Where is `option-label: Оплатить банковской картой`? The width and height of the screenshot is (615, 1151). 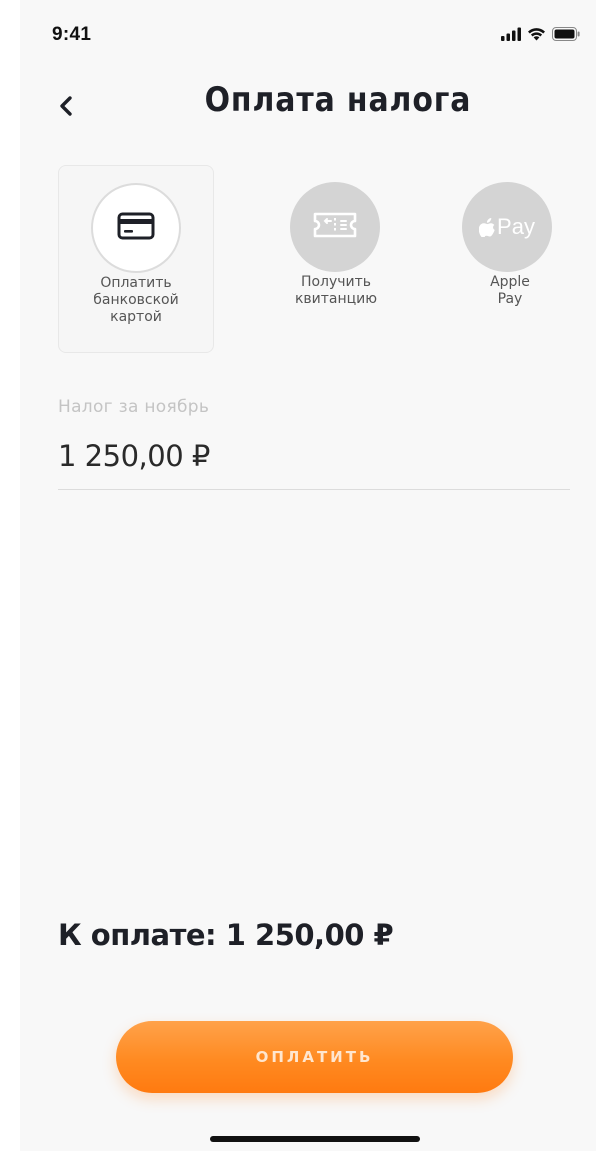
option-label: Оплатить банковской картой is located at coordinates (136, 300).